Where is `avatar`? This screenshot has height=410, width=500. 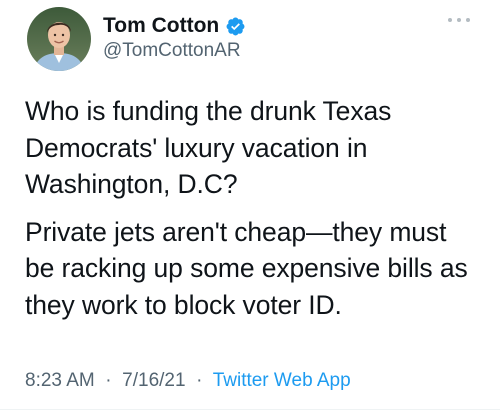
avatar is located at coordinates (59, 39).